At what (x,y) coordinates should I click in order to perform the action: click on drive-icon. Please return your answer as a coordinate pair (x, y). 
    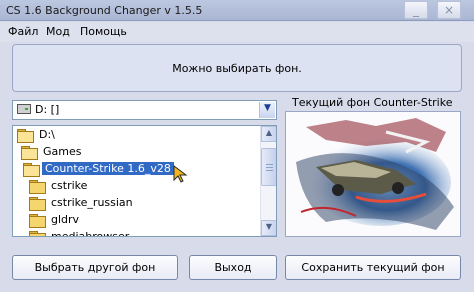
    Looking at the image, I should click on (24, 109).